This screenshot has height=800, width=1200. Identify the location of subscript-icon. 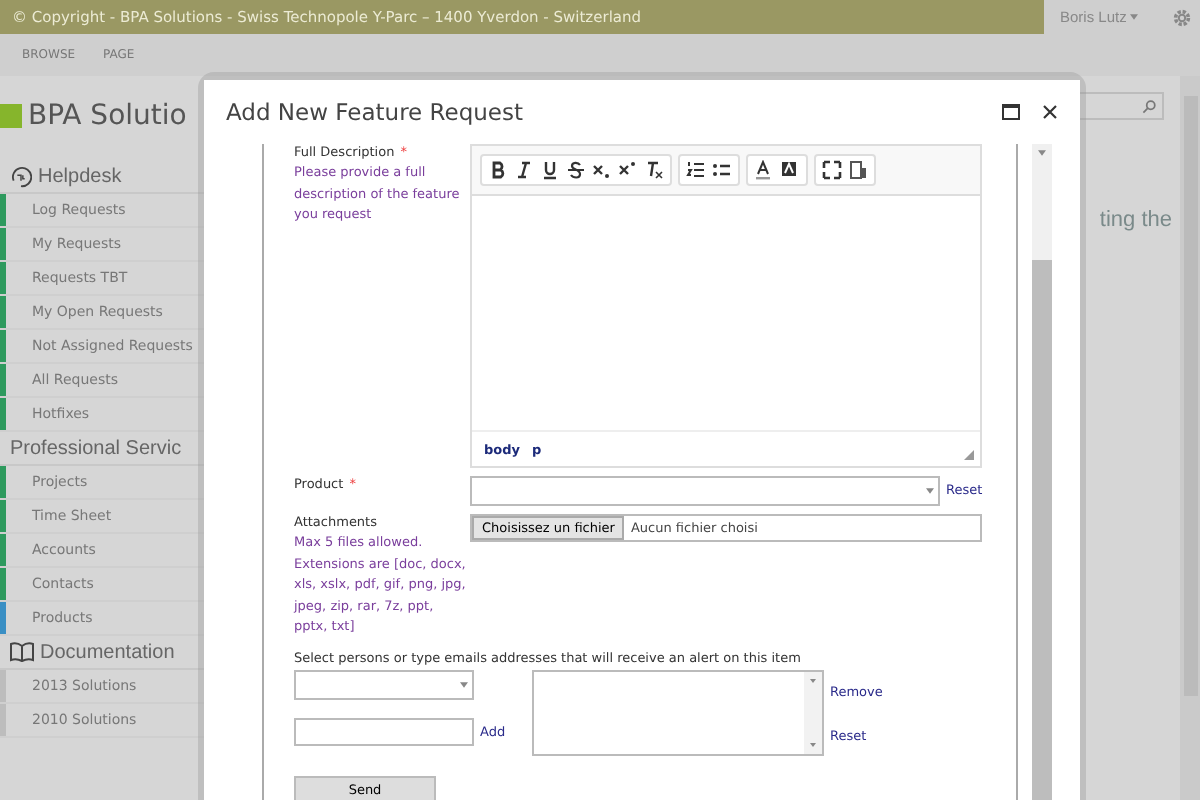
(602, 170).